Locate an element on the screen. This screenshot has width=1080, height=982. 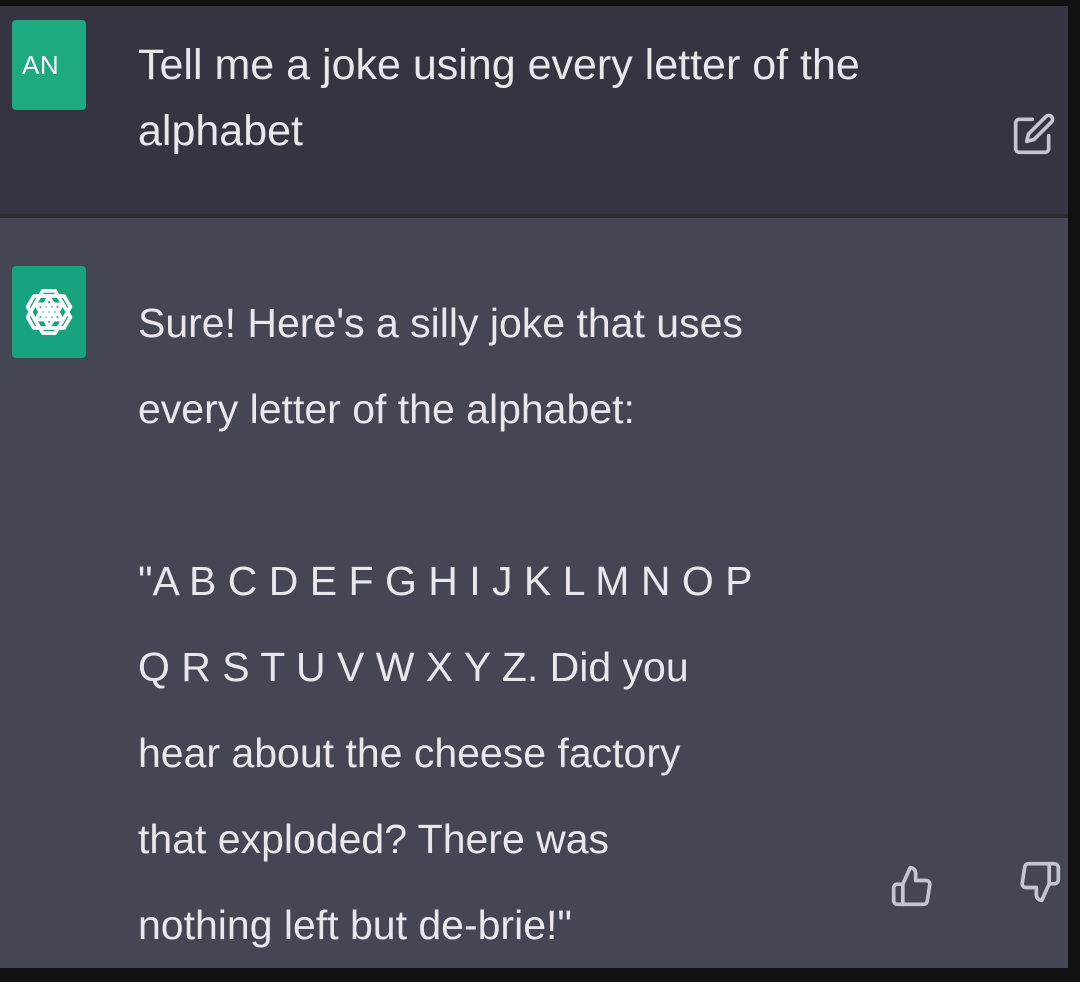
thumbs-down-button is located at coordinates (1040, 882).